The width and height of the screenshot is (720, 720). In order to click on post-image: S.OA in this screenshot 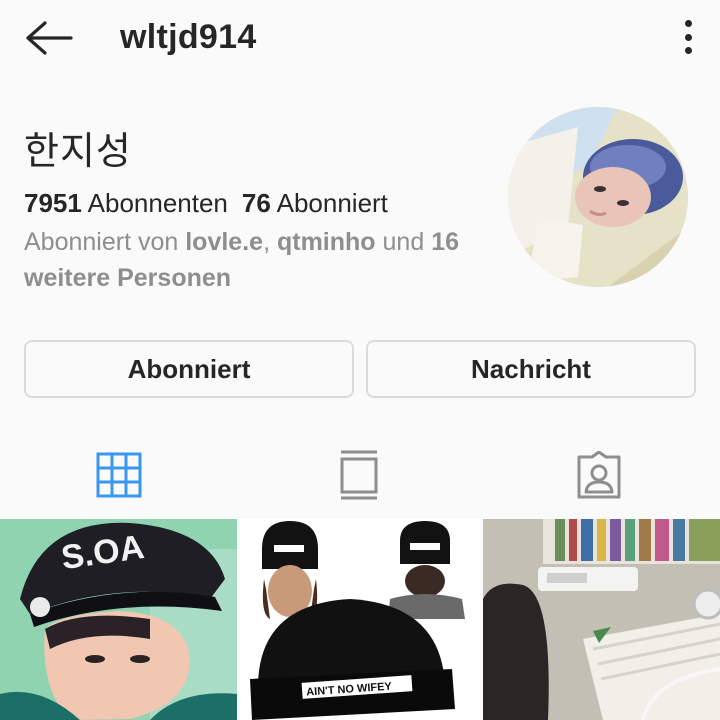, I will do `click(118, 619)`.